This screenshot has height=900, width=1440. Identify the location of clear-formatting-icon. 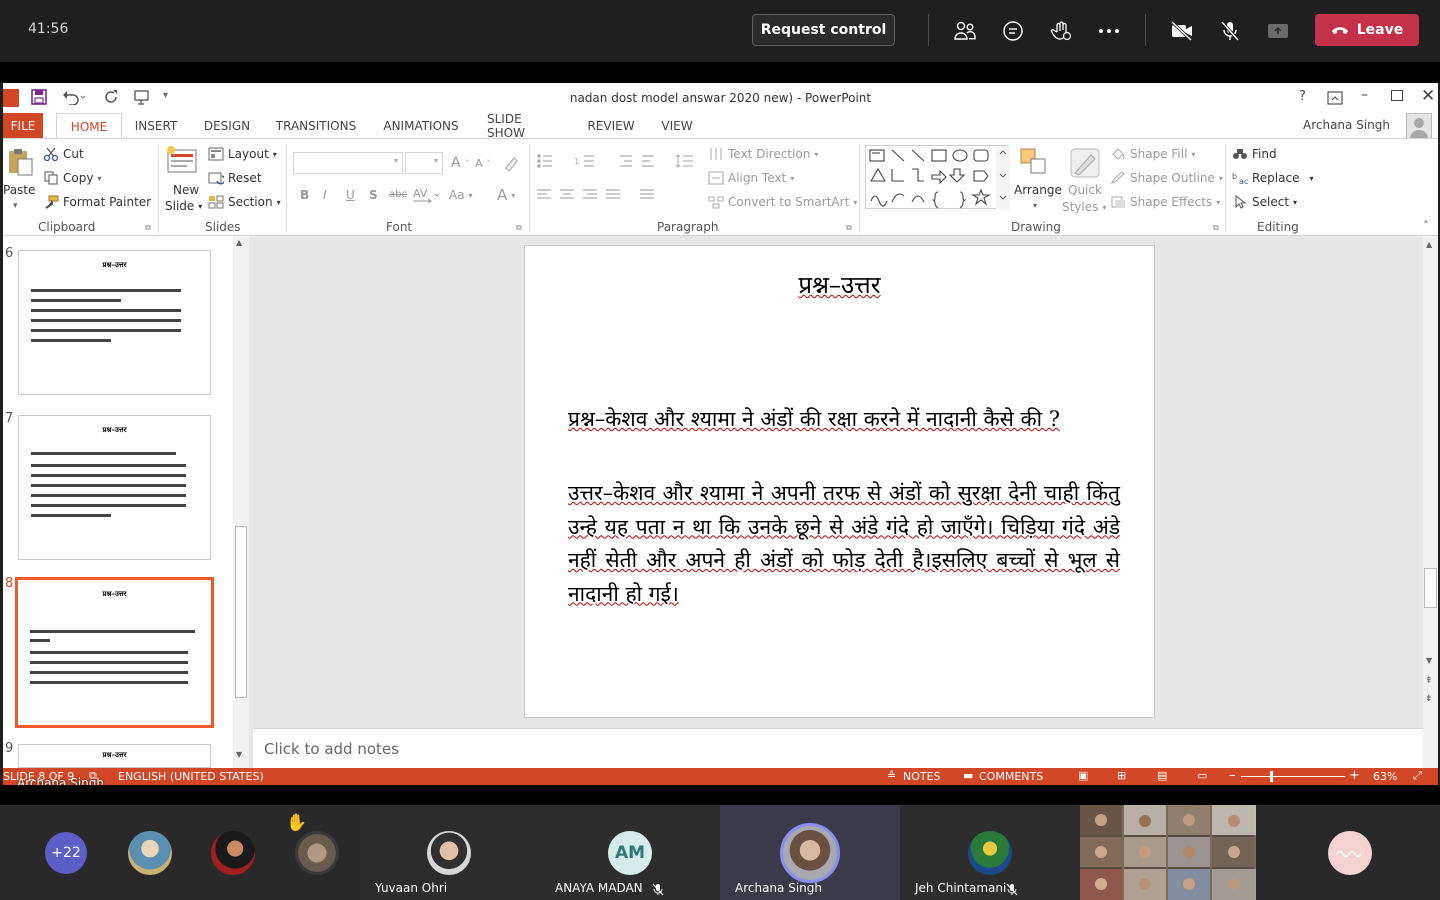
(511, 165).